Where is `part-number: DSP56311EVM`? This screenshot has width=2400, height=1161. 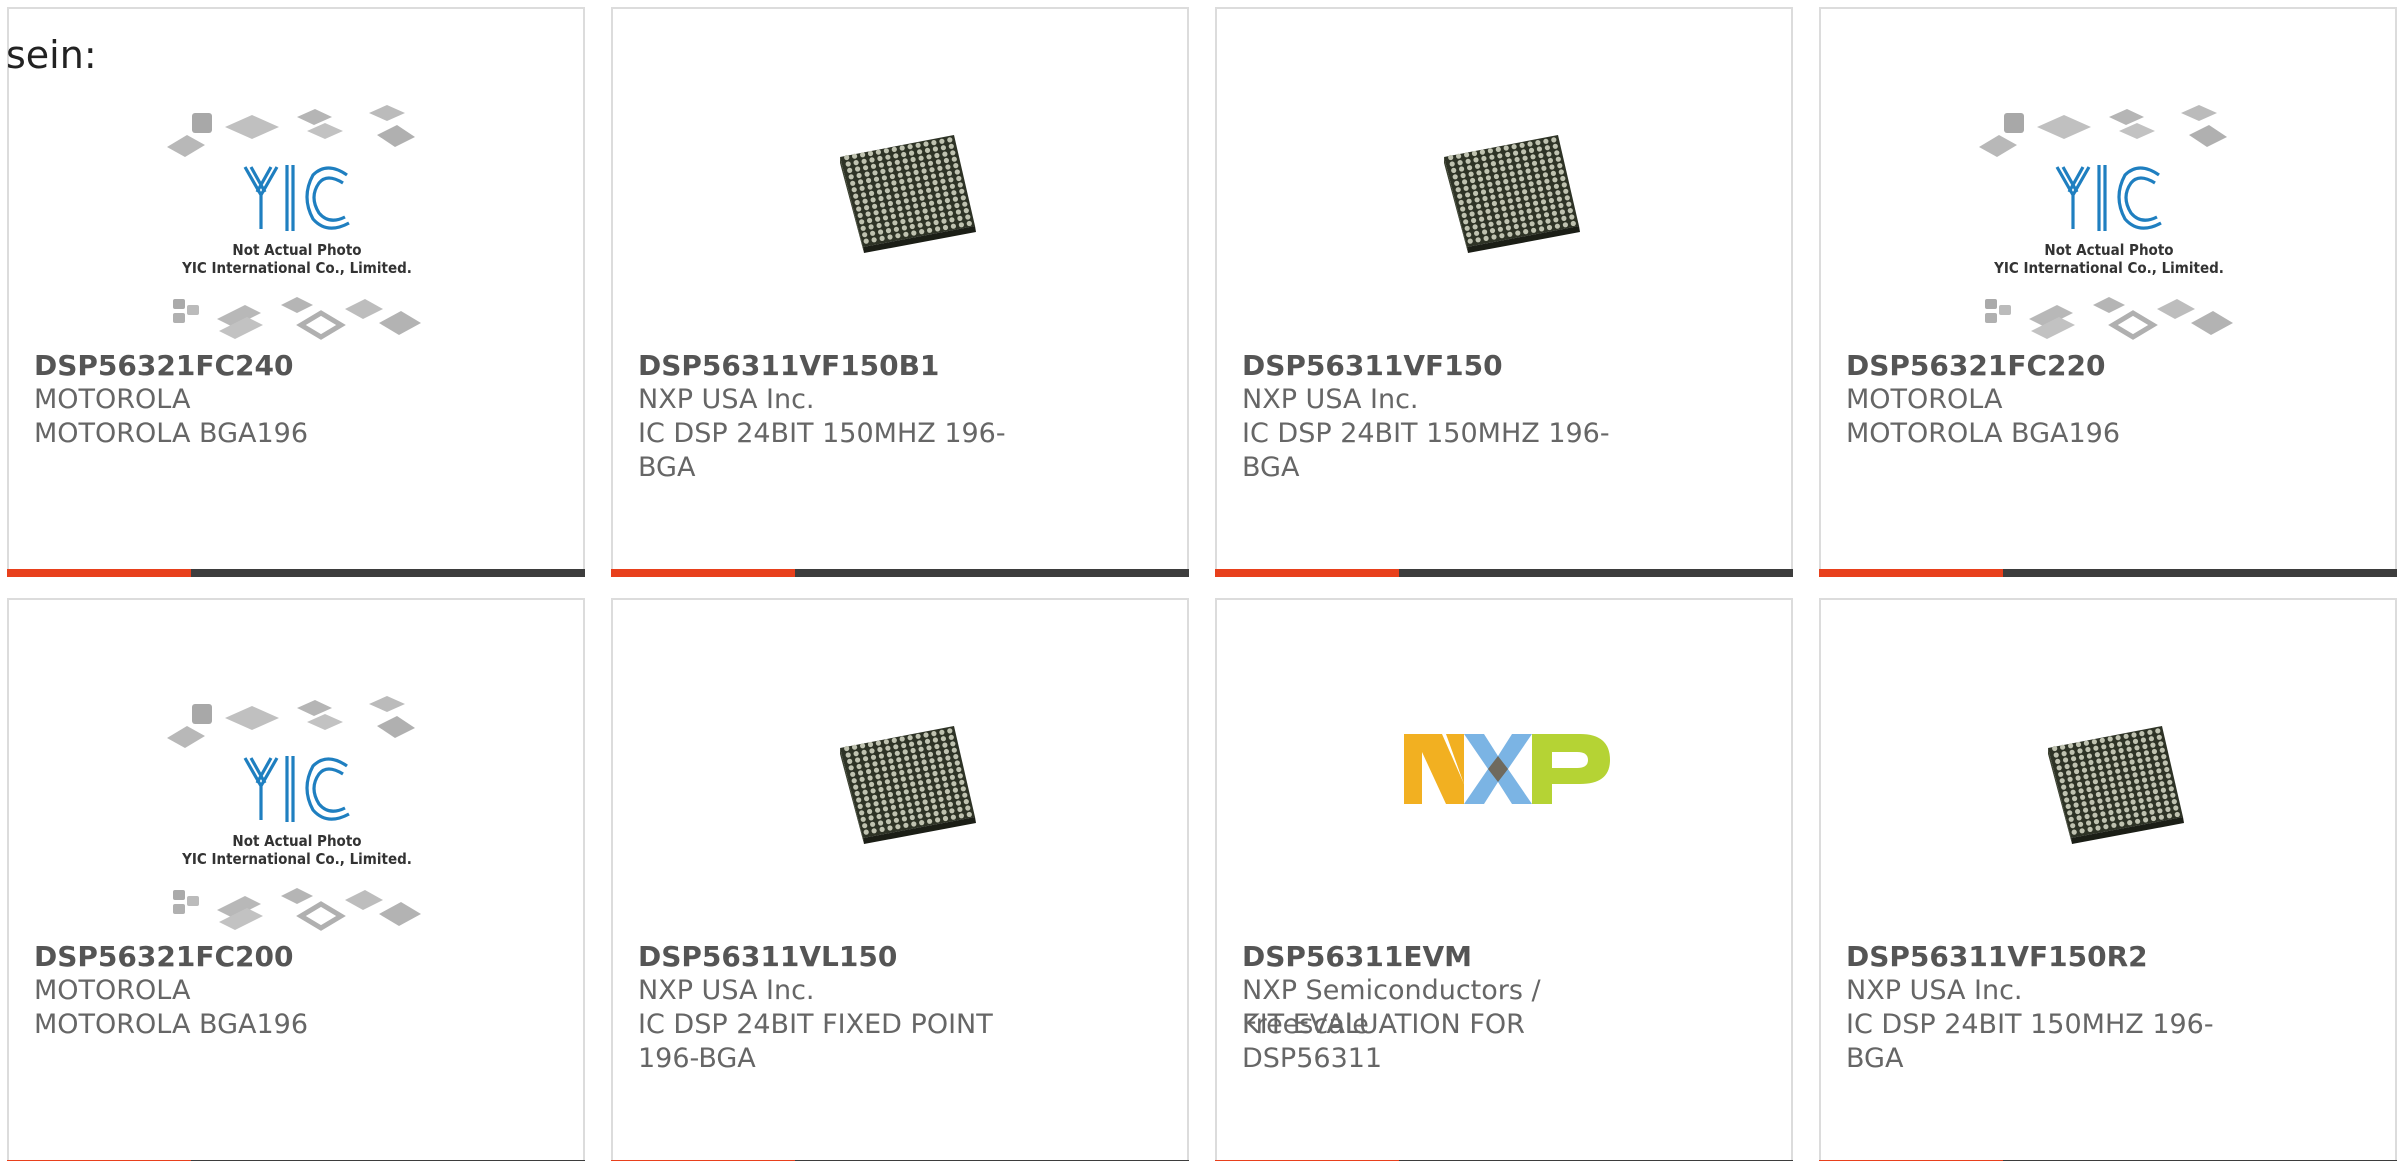
part-number: DSP56311EVM is located at coordinates (1357, 957).